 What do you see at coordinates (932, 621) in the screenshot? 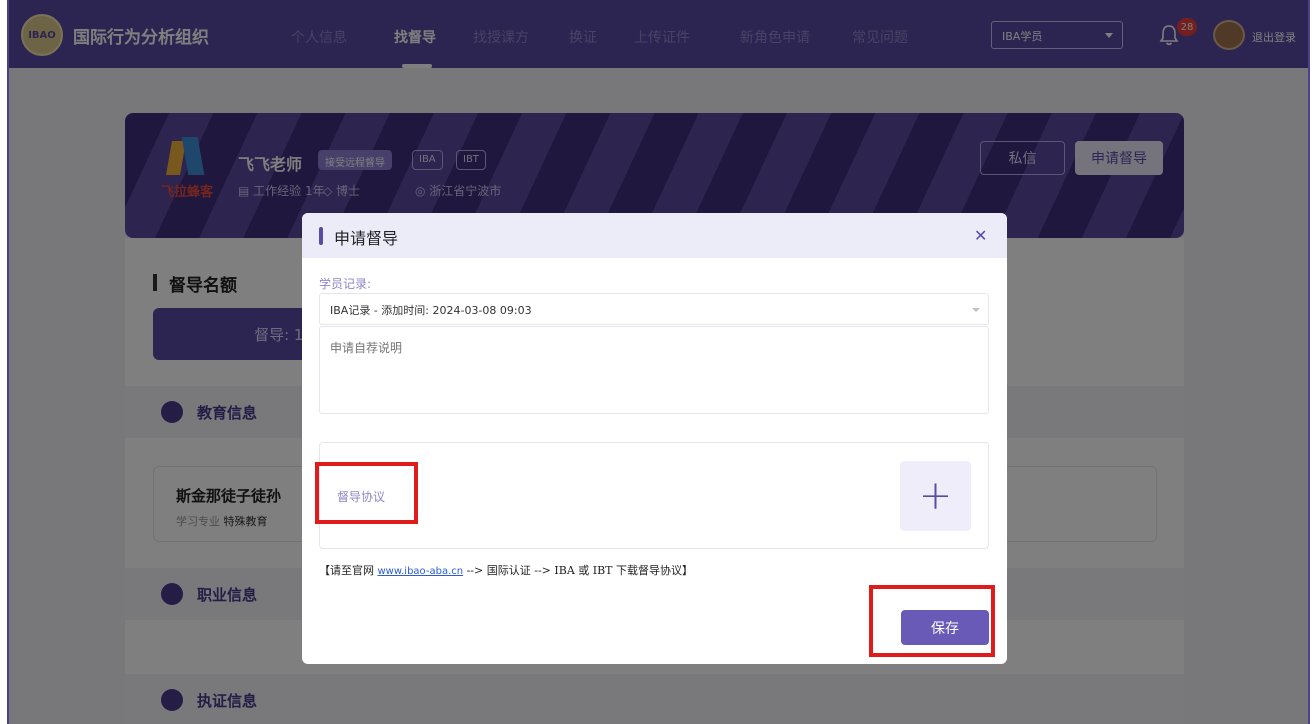
I see `highlight-save` at bounding box center [932, 621].